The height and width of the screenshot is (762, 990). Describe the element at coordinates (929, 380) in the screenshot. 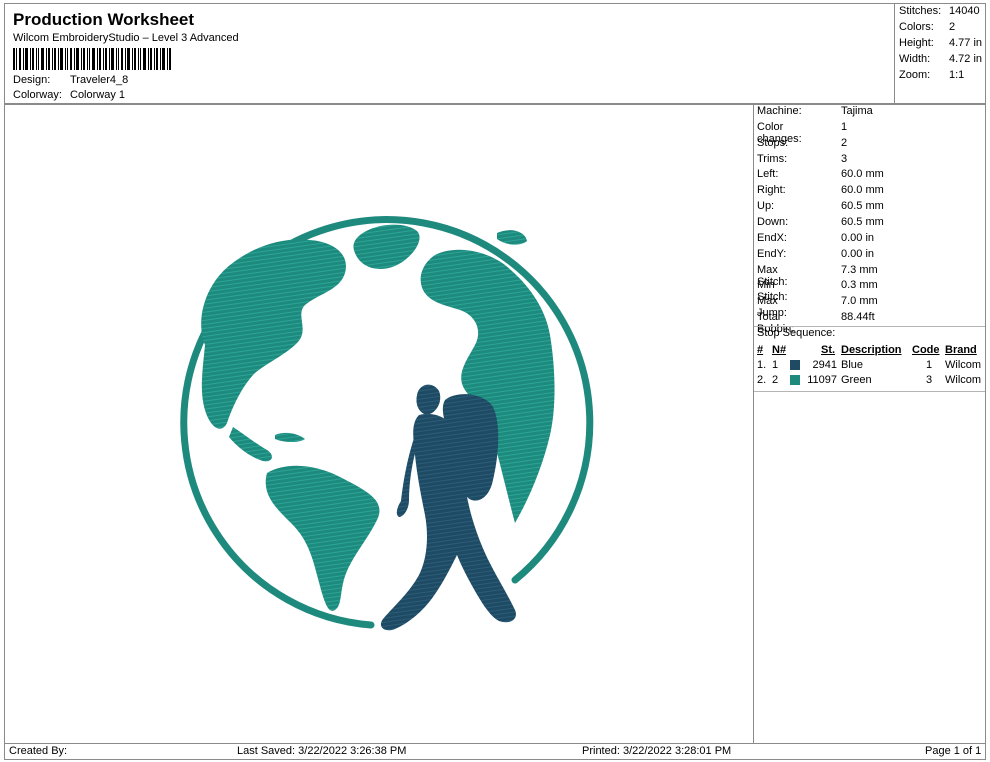

I see `seq-row-code: 3` at that location.